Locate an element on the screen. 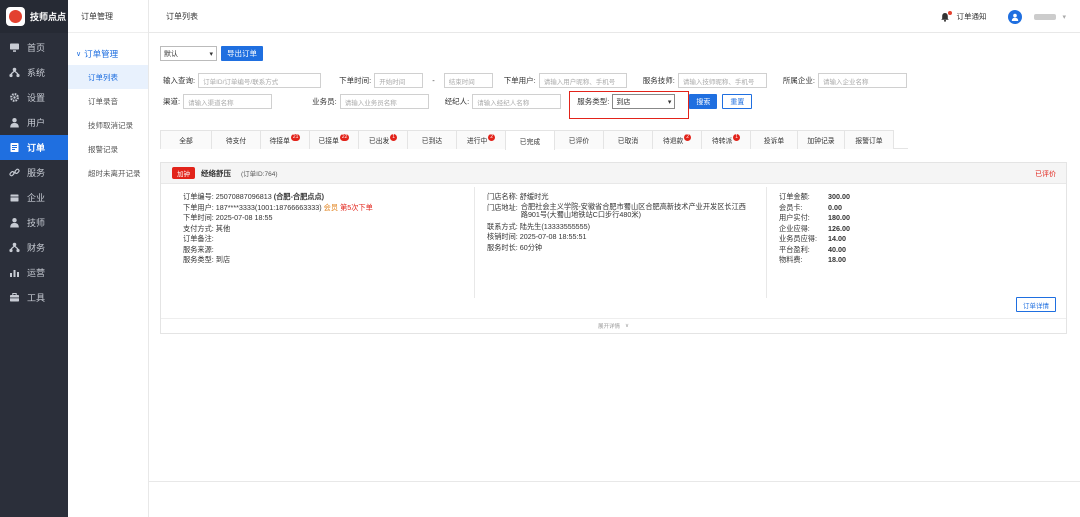 The height and width of the screenshot is (517, 1080). sidebar-item-4: 订单 is located at coordinates (34, 147).